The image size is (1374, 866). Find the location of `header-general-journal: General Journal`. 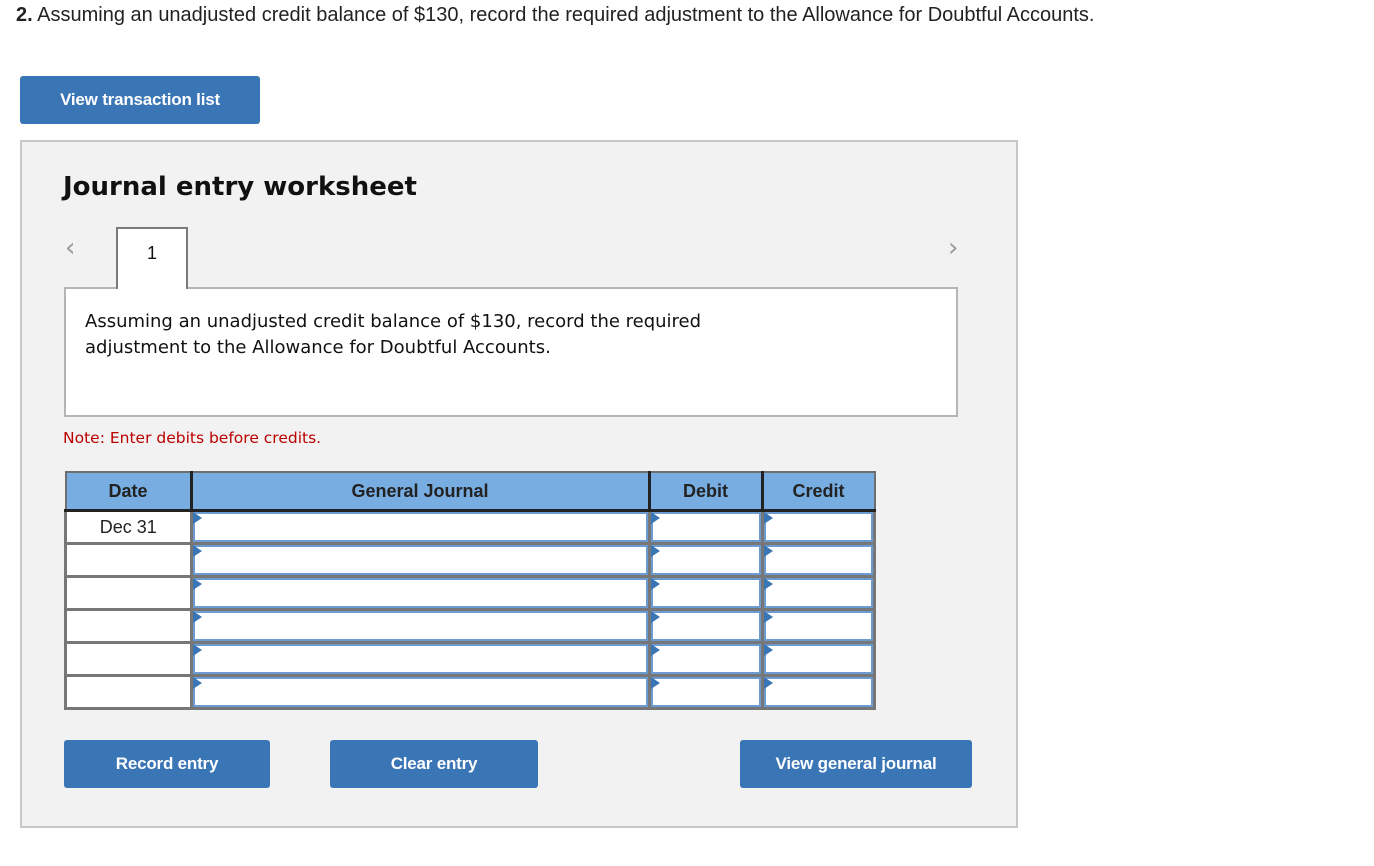

header-general-journal: General Journal is located at coordinates (420, 492).